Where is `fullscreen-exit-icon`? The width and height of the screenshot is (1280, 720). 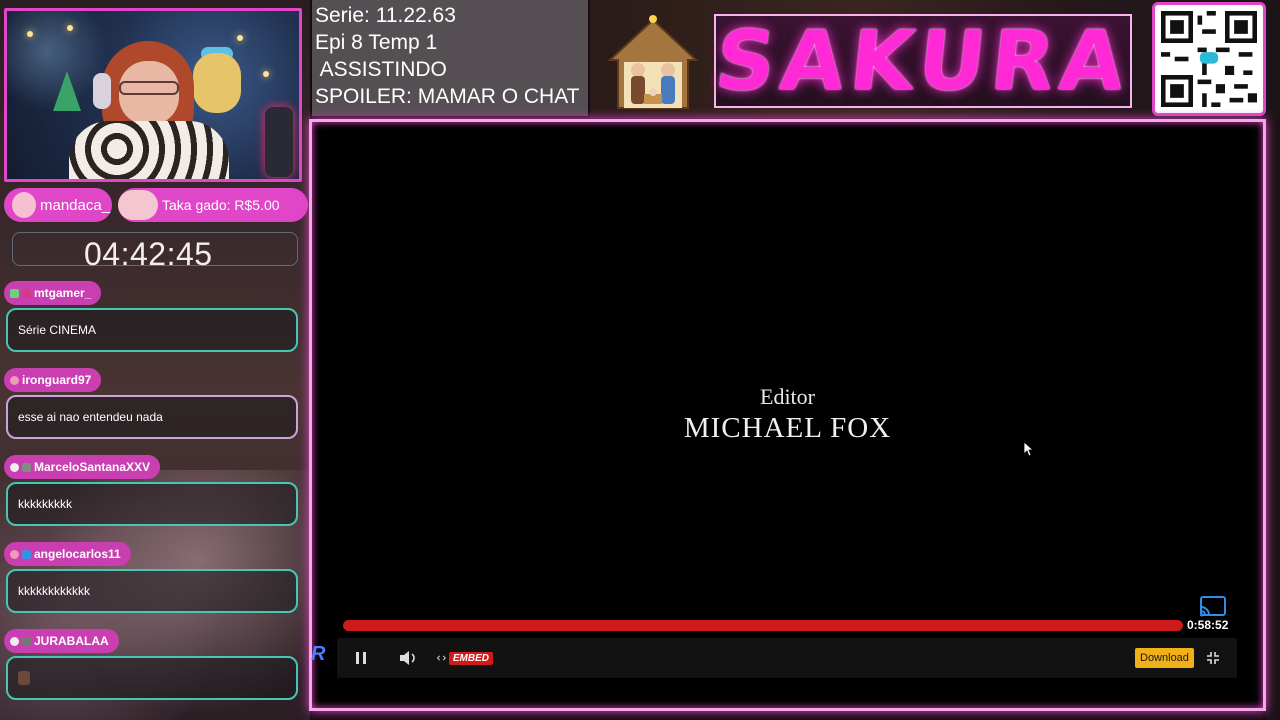
fullscreen-exit-icon is located at coordinates (1213, 658).